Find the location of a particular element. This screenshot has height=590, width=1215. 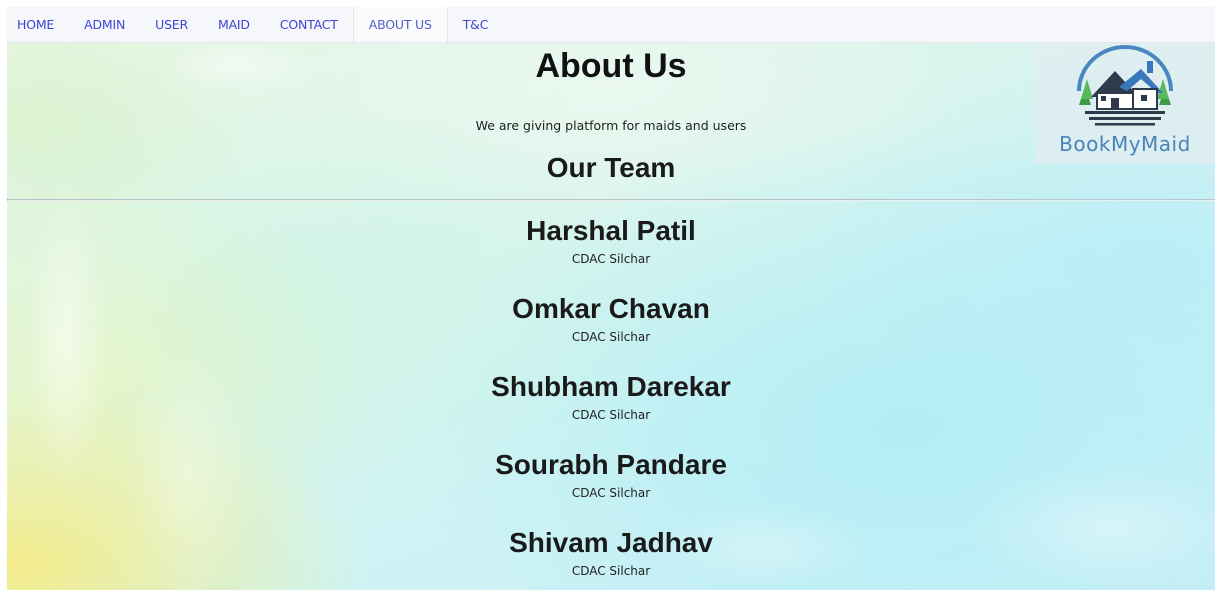

nav-contact-link: CONTACT is located at coordinates (309, 24).